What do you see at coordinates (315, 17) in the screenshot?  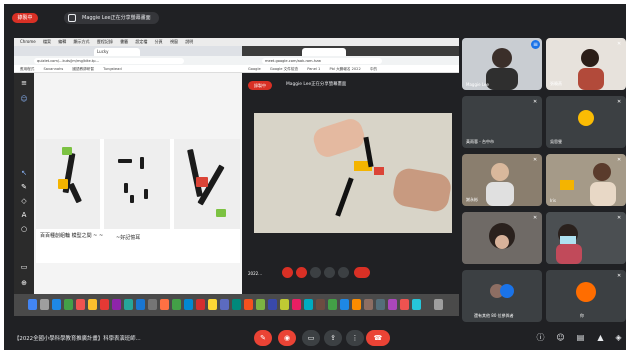 I see `top-banner: 錄製中 Maggie Lee正在分享螢幕畫面` at bounding box center [315, 17].